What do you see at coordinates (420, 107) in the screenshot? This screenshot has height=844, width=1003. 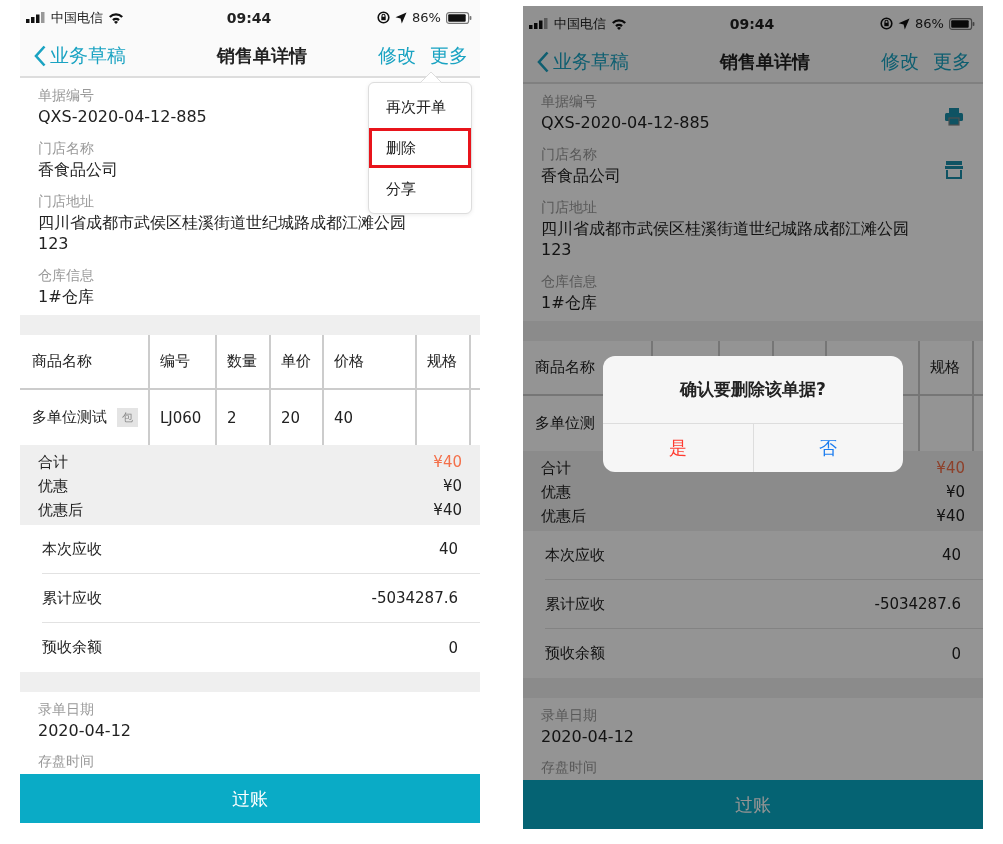 I see `menu-item: 再次开单` at bounding box center [420, 107].